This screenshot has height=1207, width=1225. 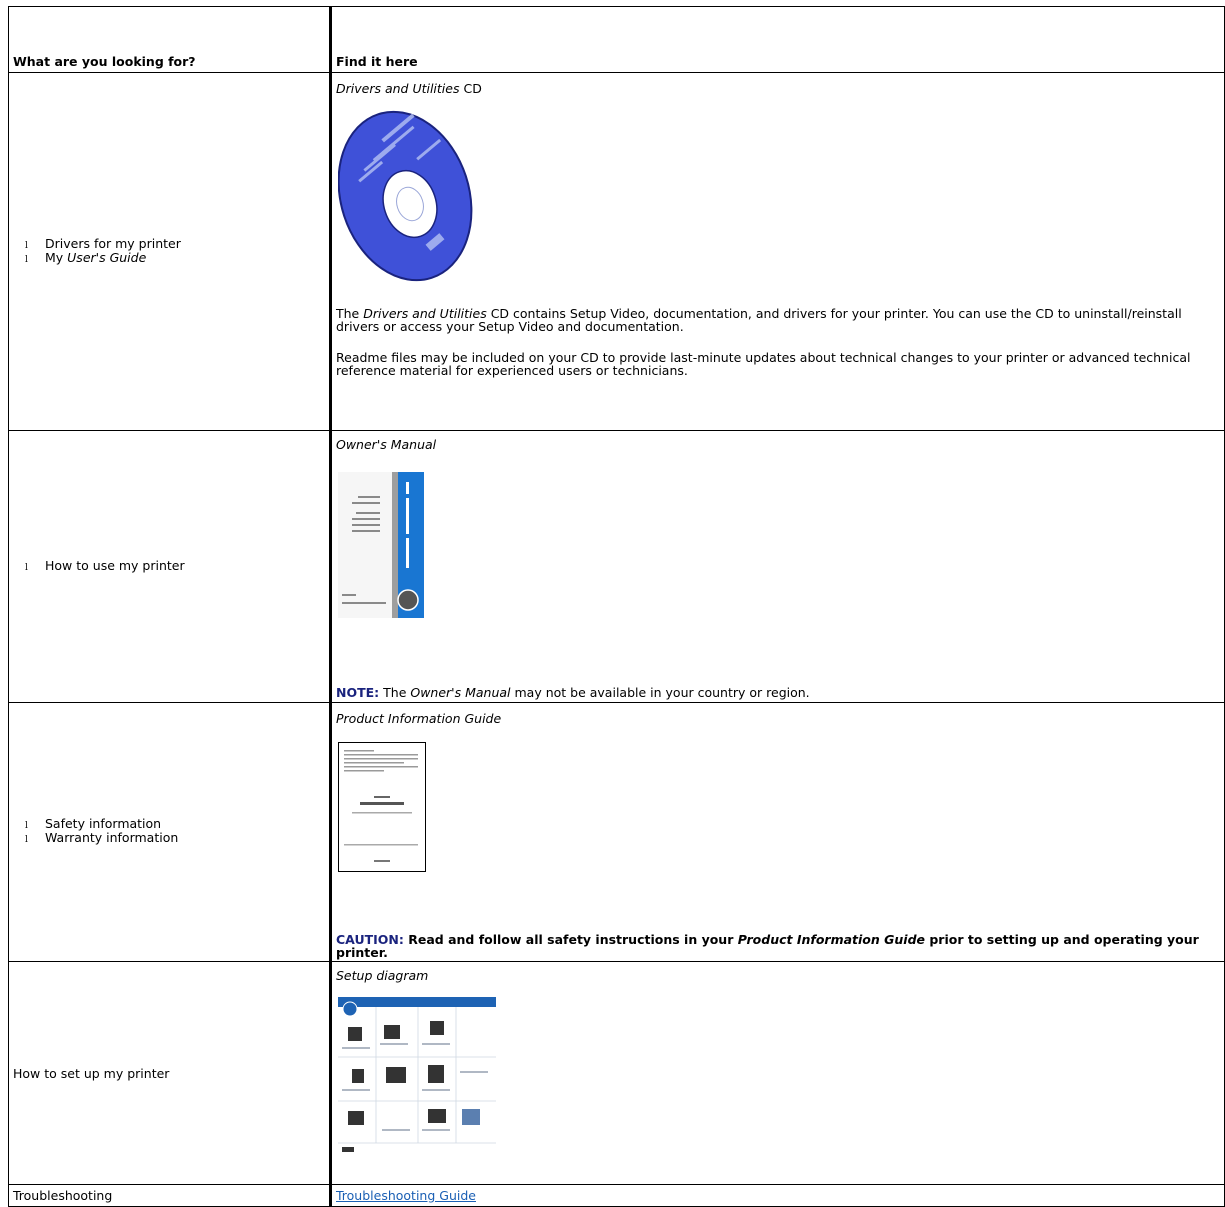 I want to click on list-item: l Warranty information, so click(x=102, y=837).